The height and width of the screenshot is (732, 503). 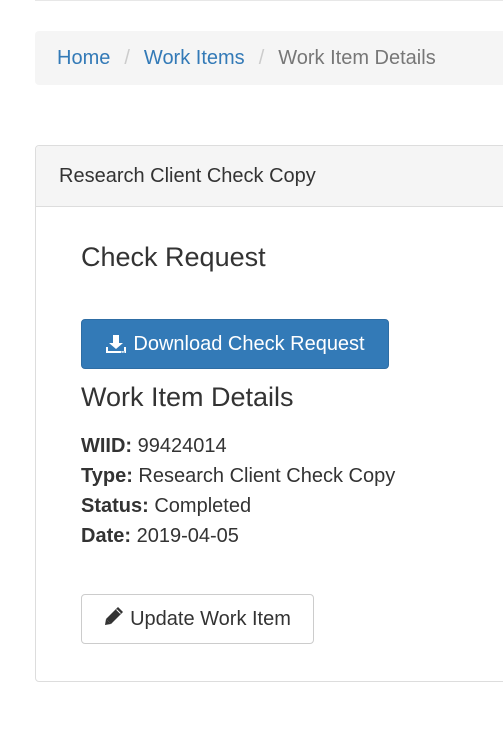 I want to click on panel-heading: Research Client Check Copy, so click(x=269, y=176).